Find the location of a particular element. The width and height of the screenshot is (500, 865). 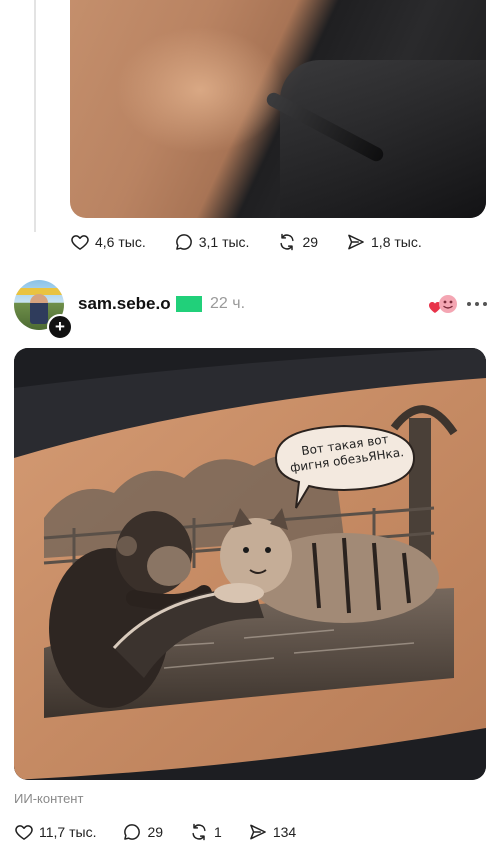

ai-content-label: ИИ-контент is located at coordinates (48, 798).